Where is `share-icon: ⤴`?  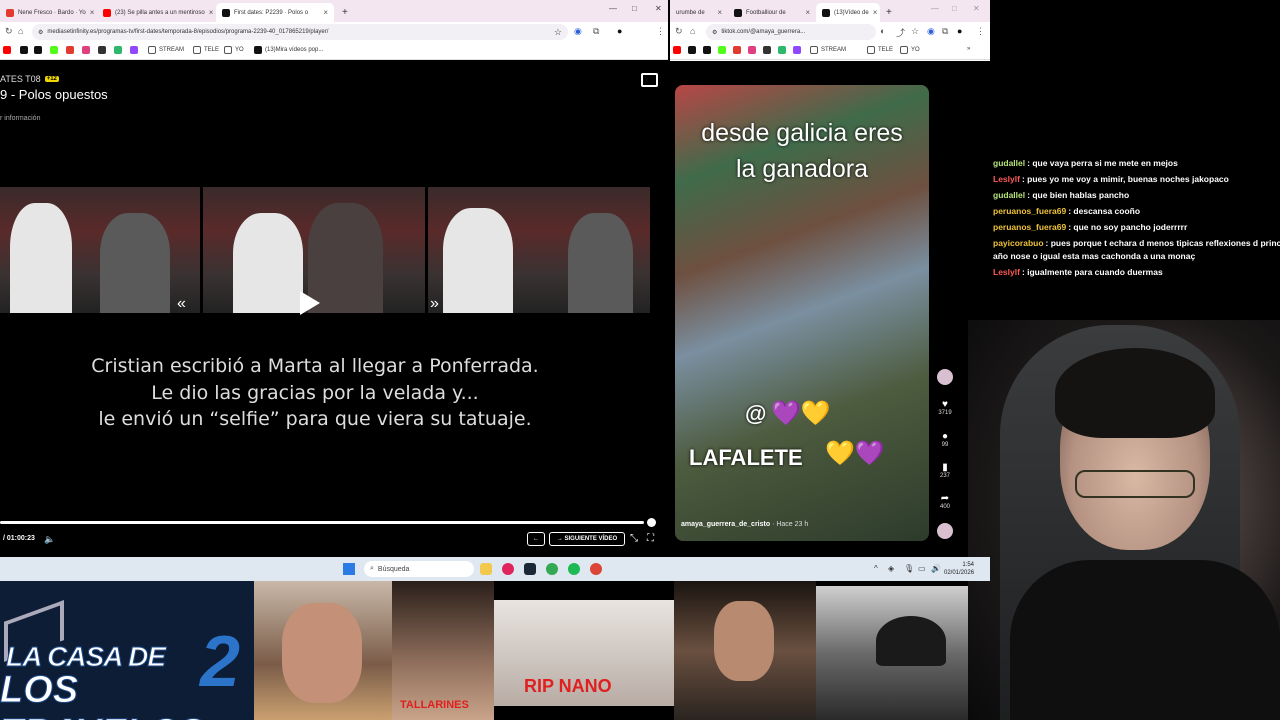
share-icon: ⤴ is located at coordinates (900, 32).